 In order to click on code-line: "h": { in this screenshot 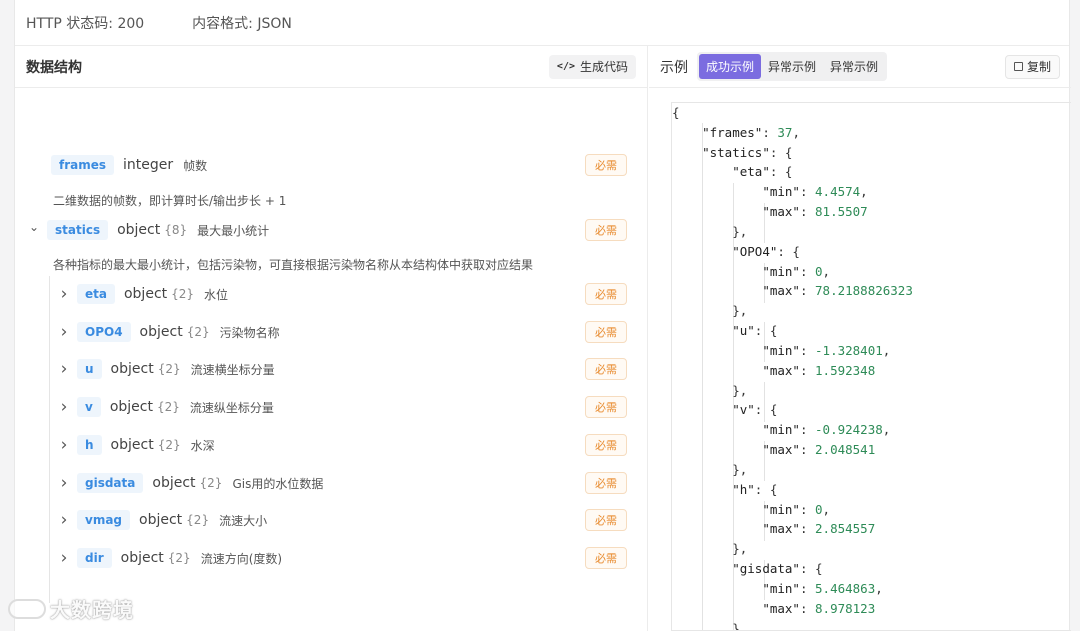, I will do `click(755, 489)`.